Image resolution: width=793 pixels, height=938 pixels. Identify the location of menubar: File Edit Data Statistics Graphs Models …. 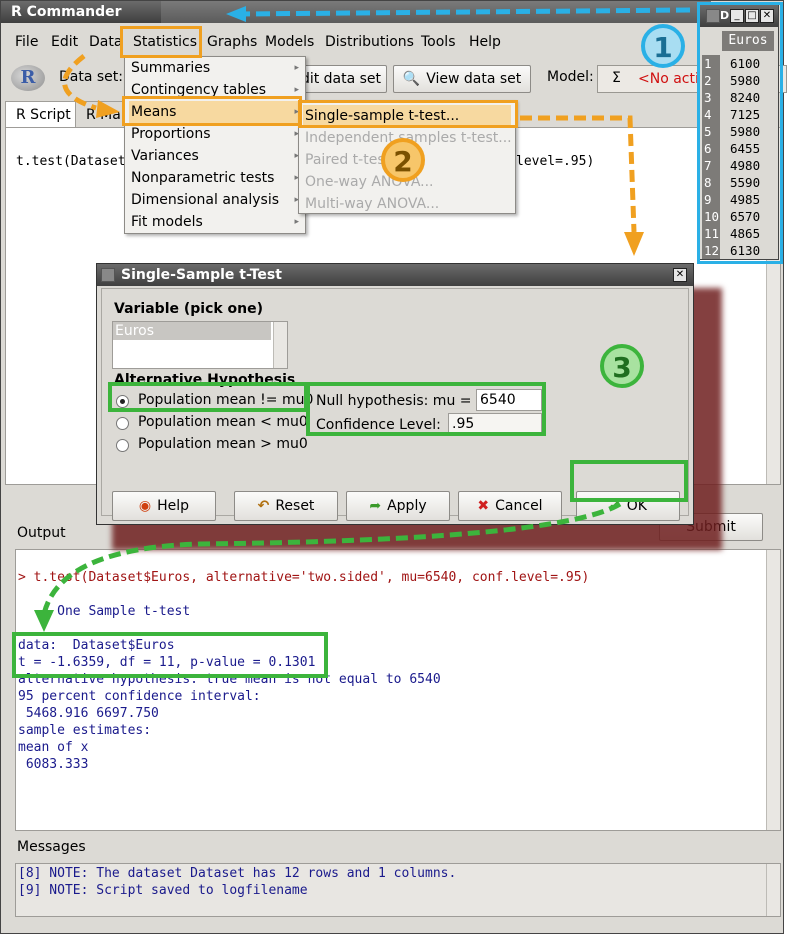
(351, 41).